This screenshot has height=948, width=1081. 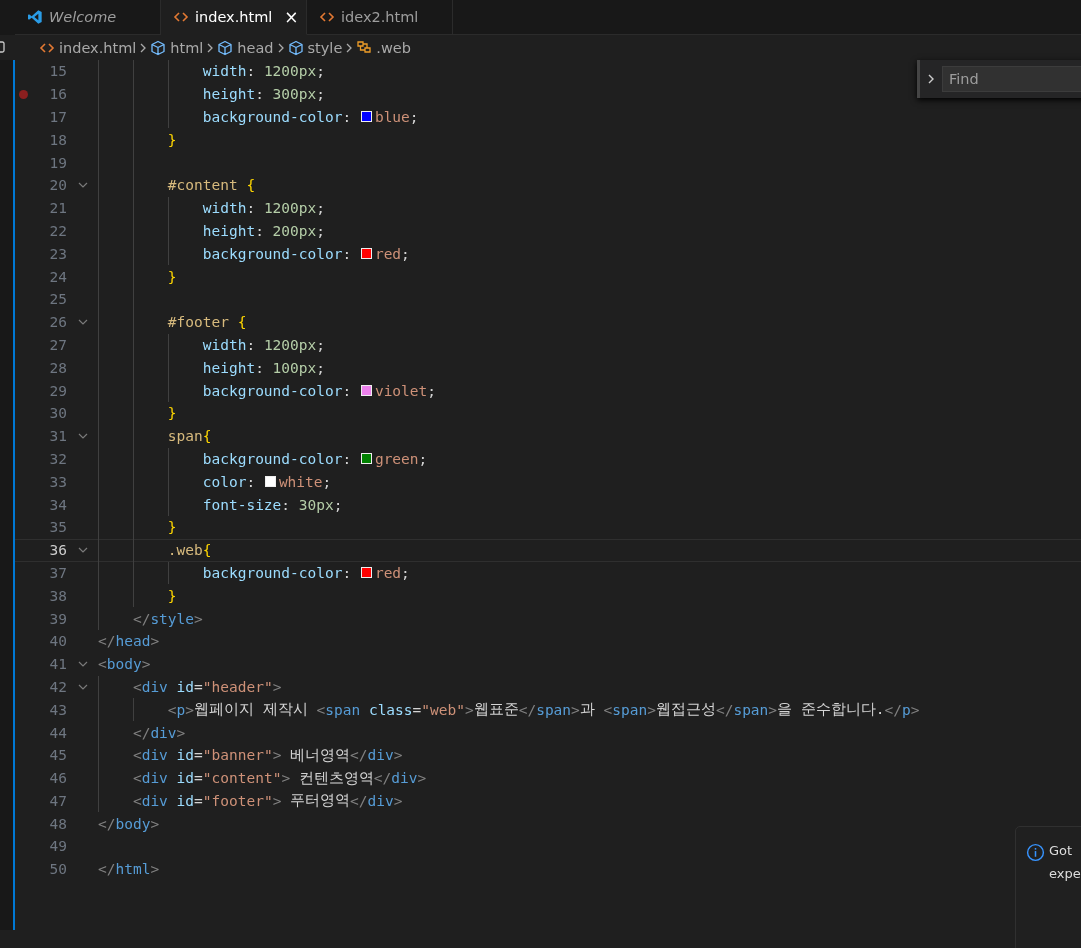 I want to click on editor-tab: index.html ×, so click(x=234, y=17).